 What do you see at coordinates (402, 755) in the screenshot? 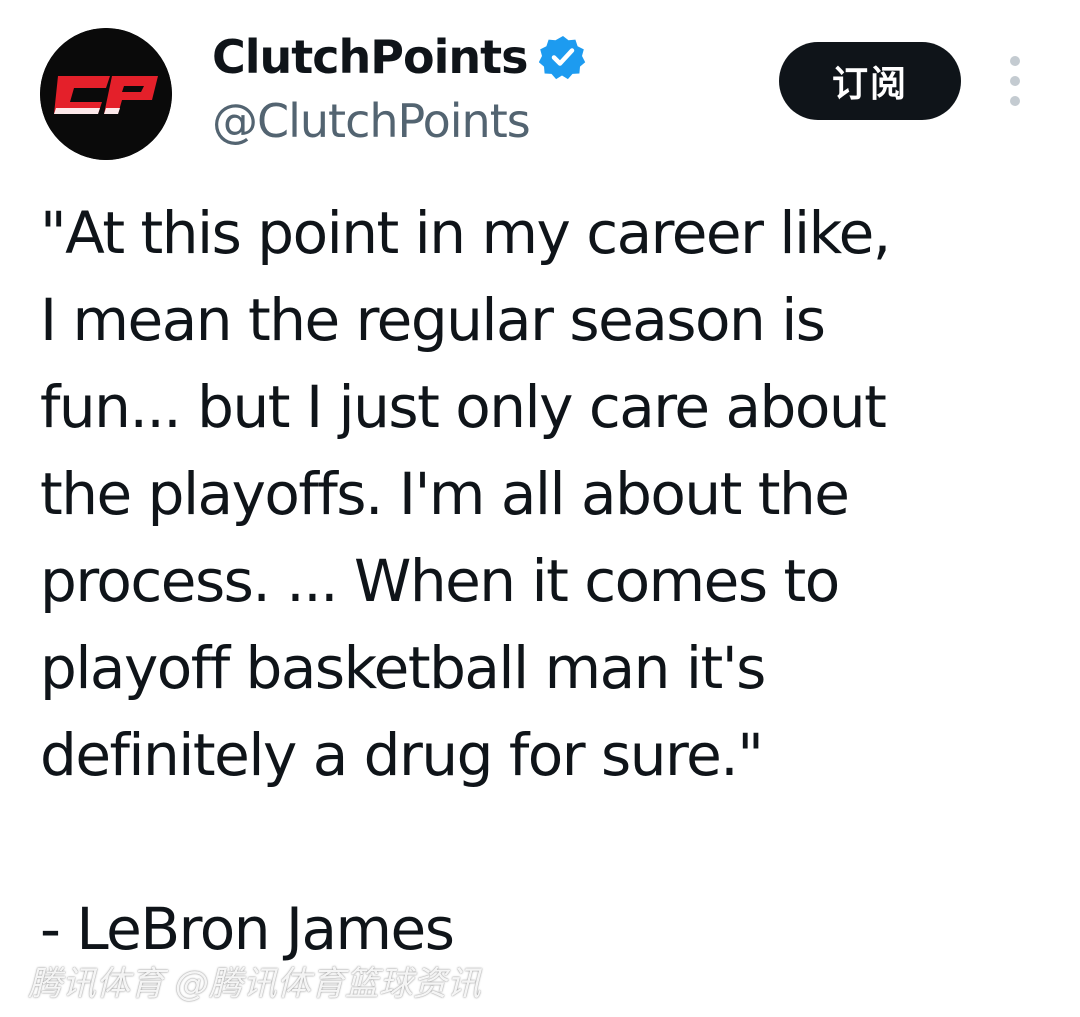
I see `tweet-line: definitely a drug for sure."` at bounding box center [402, 755].